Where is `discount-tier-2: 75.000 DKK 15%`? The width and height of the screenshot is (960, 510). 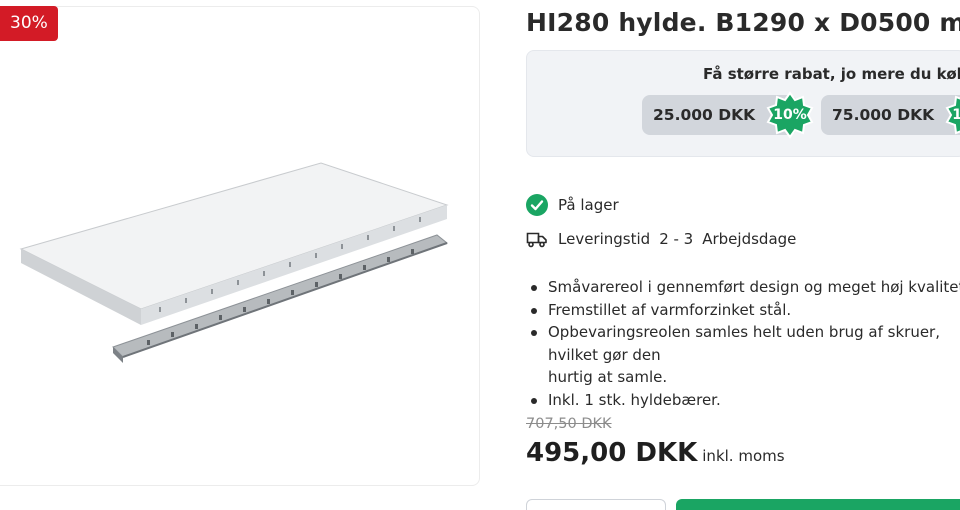 discount-tier-2: 75.000 DKK 15% is located at coordinates (890, 115).